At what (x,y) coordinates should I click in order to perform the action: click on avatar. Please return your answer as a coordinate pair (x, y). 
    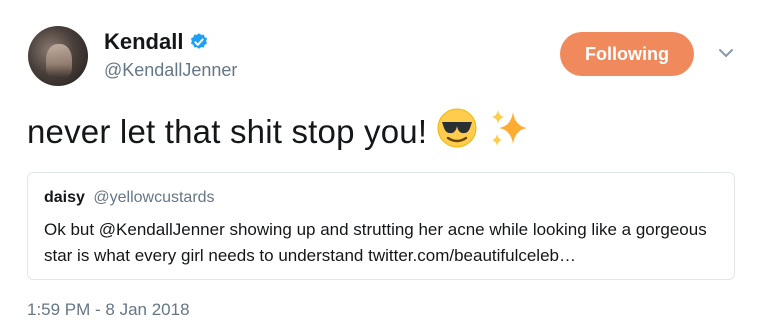
    Looking at the image, I should click on (58, 56).